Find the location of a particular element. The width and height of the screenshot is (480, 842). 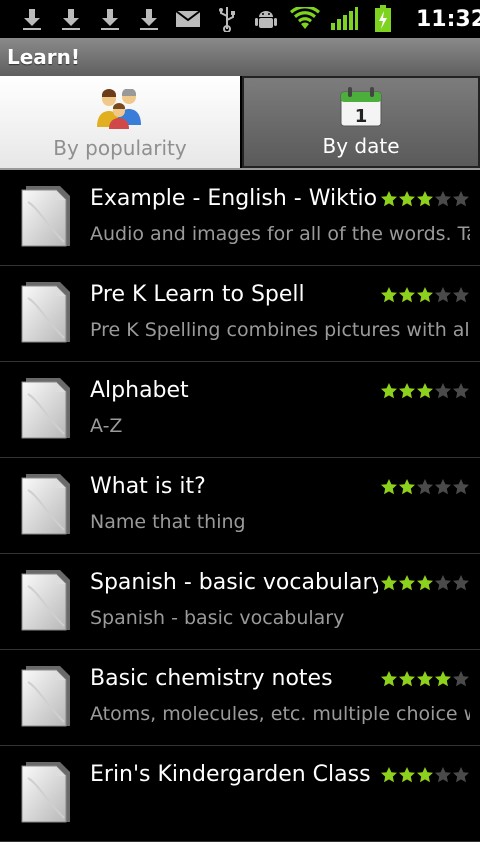

tab-label: By popularity is located at coordinates (120, 148).